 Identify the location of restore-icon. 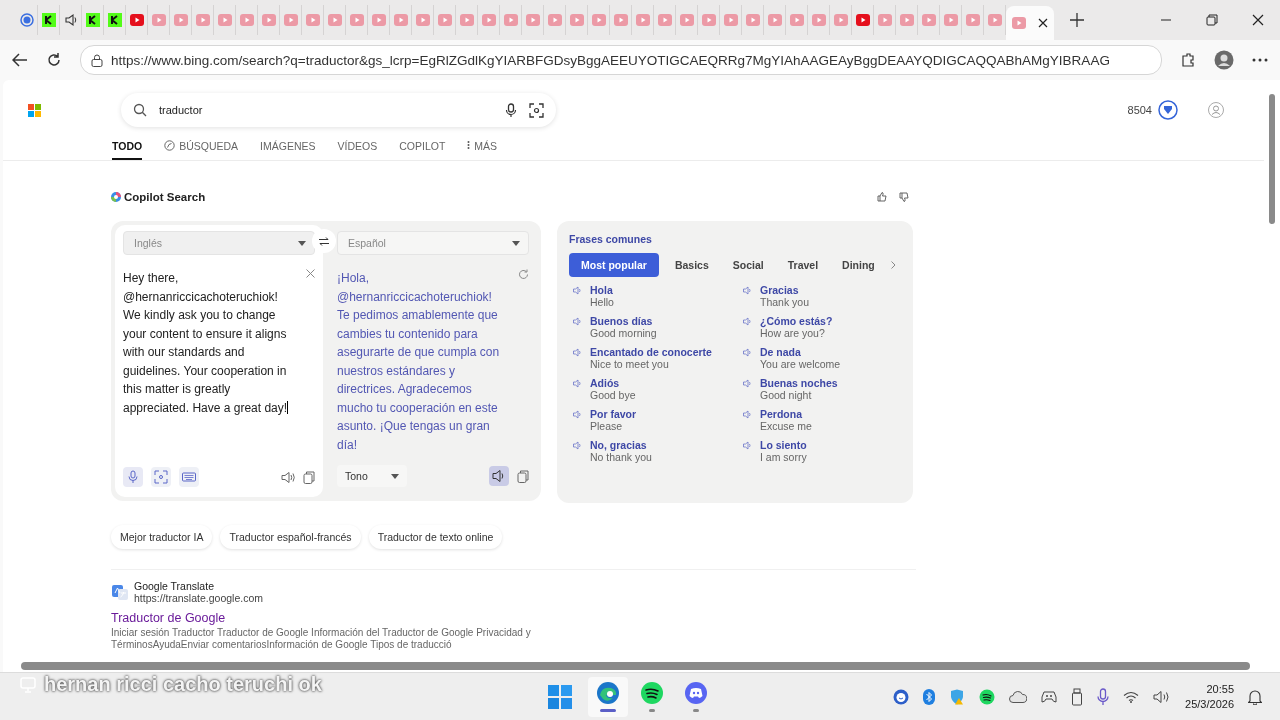
(1212, 20).